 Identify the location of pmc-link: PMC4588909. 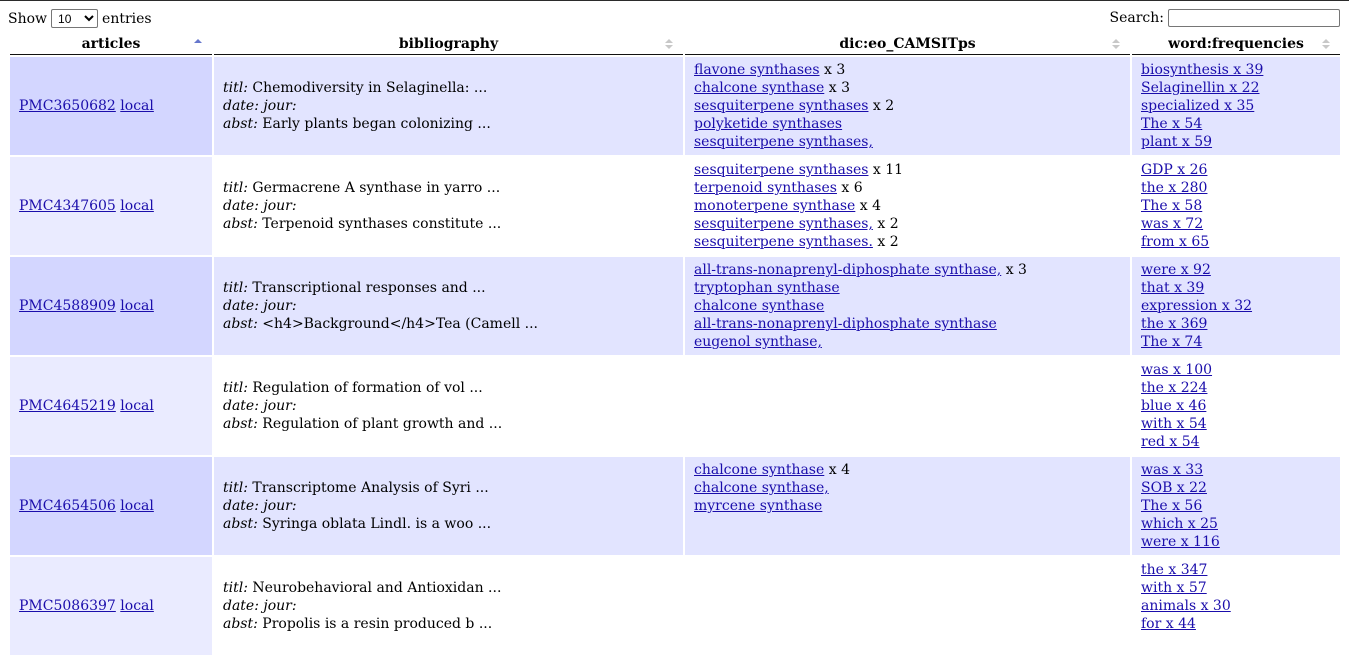
(67, 306).